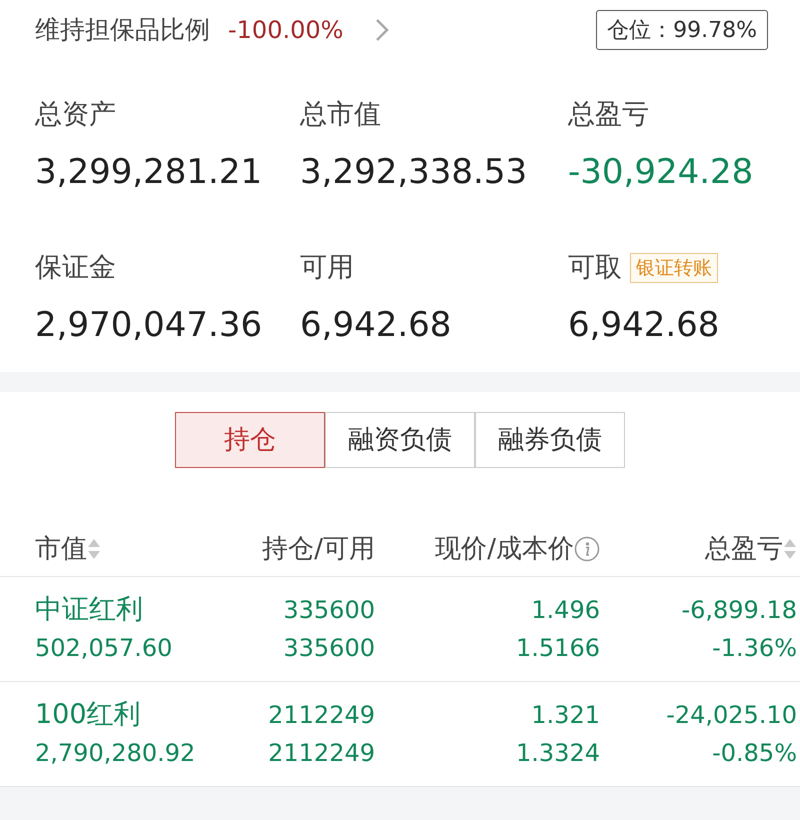  Describe the element at coordinates (318, 549) in the screenshot. I see `column-header: 持仓/可用` at that location.